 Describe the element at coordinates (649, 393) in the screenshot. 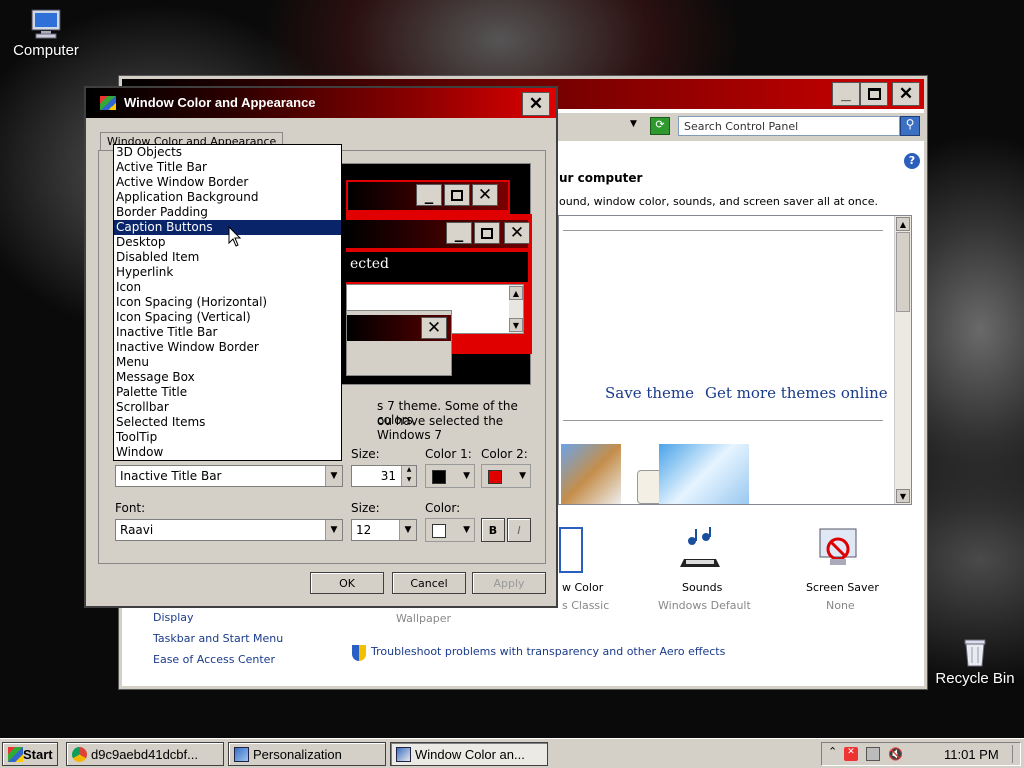

I see `save-theme-link: Save theme` at that location.